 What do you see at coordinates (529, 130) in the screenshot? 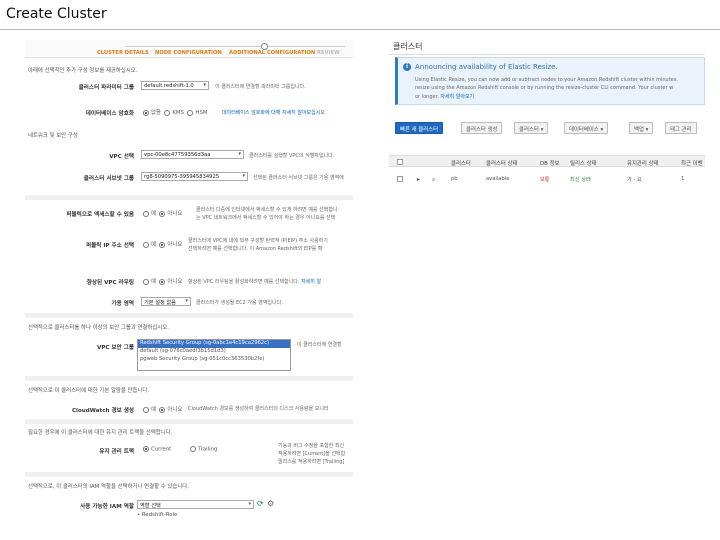
I see `cluster-menu-label: 클러스터` at bounding box center [529, 130].